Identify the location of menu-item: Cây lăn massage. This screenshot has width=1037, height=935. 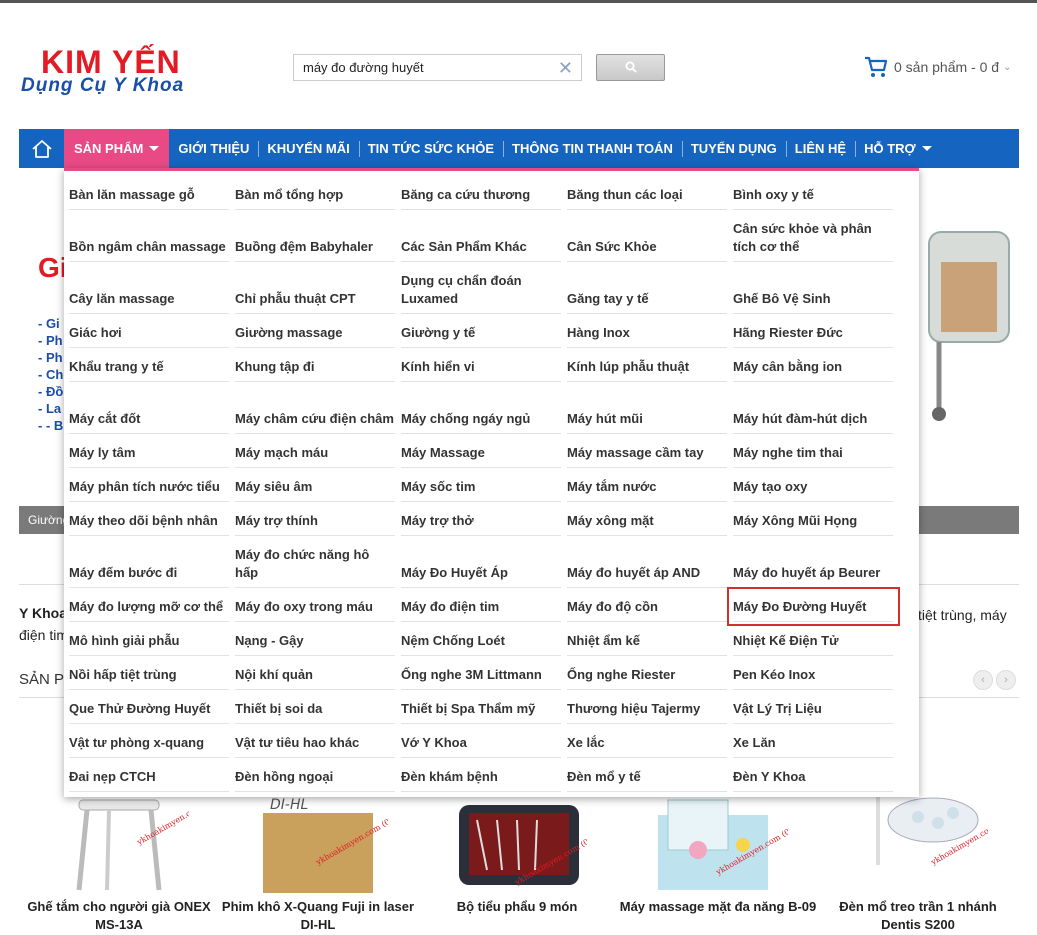
(149, 288).